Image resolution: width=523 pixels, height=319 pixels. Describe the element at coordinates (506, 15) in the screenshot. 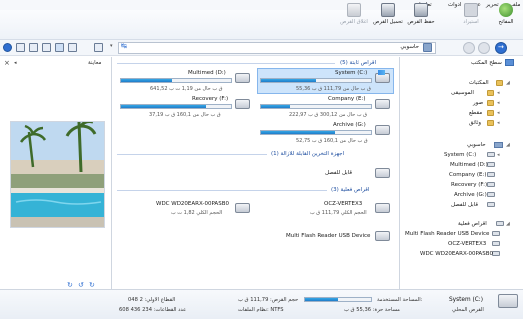

I see `open-button: المفاتح` at that location.